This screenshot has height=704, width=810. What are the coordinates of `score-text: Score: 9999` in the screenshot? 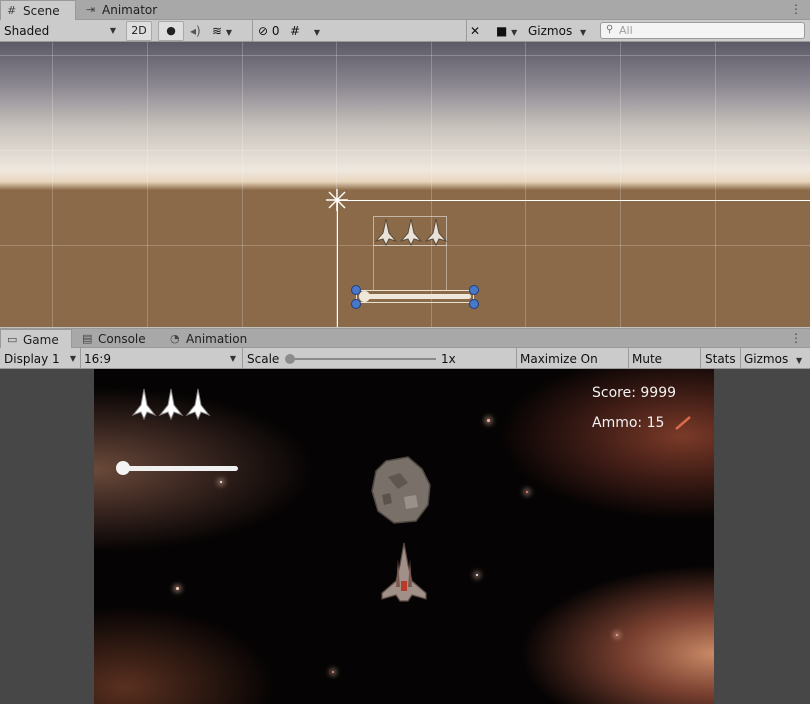 It's located at (634, 393).